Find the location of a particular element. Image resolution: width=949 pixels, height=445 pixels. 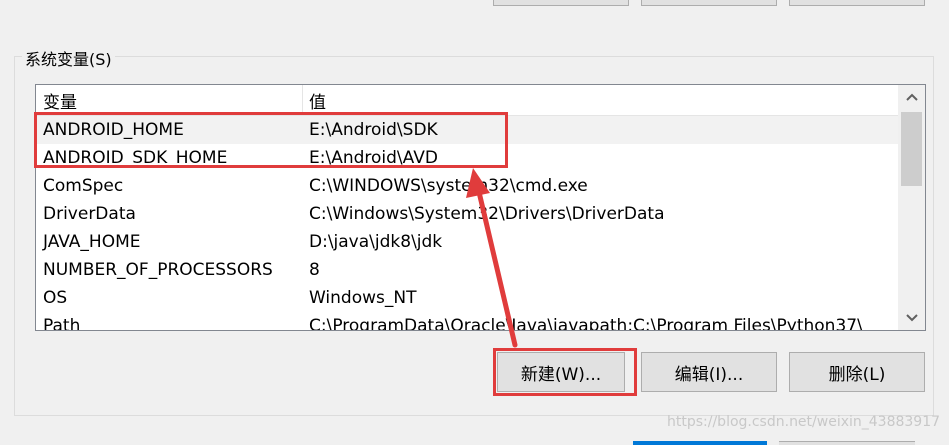

watermark-text: https://blog.csdn.net/weixin_43883917 is located at coordinates (804, 422).